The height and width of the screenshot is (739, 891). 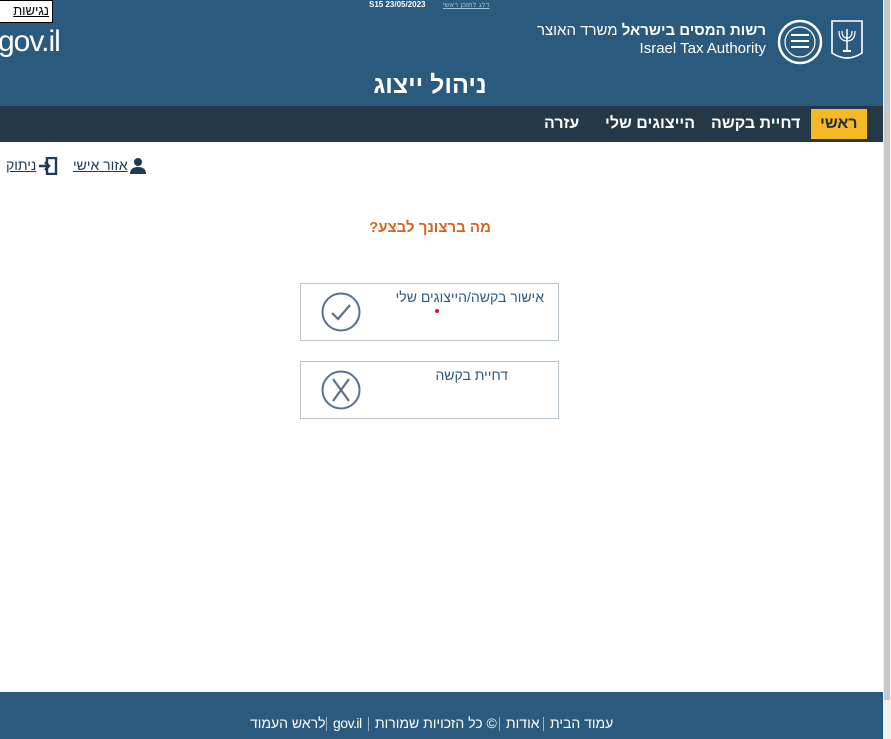 I want to click on footer-govil-logo: gov.il, so click(x=347, y=723).